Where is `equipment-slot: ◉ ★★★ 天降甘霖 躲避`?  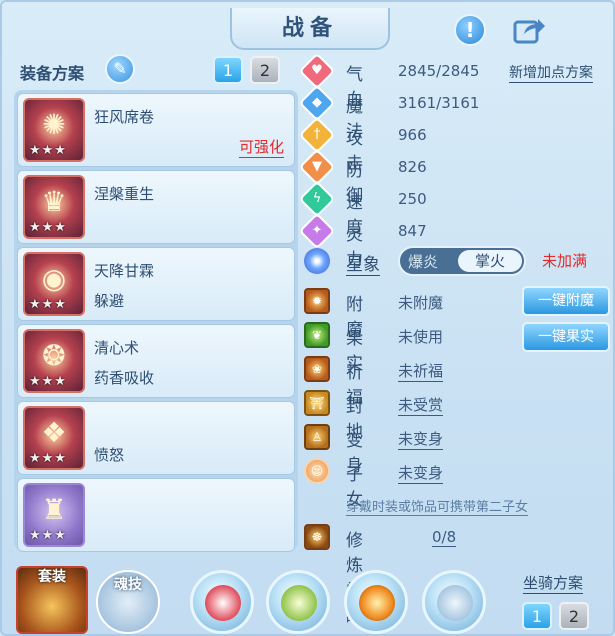
equipment-slot: ◉ ★★★ 天降甘霖 躲避 is located at coordinates (156, 284).